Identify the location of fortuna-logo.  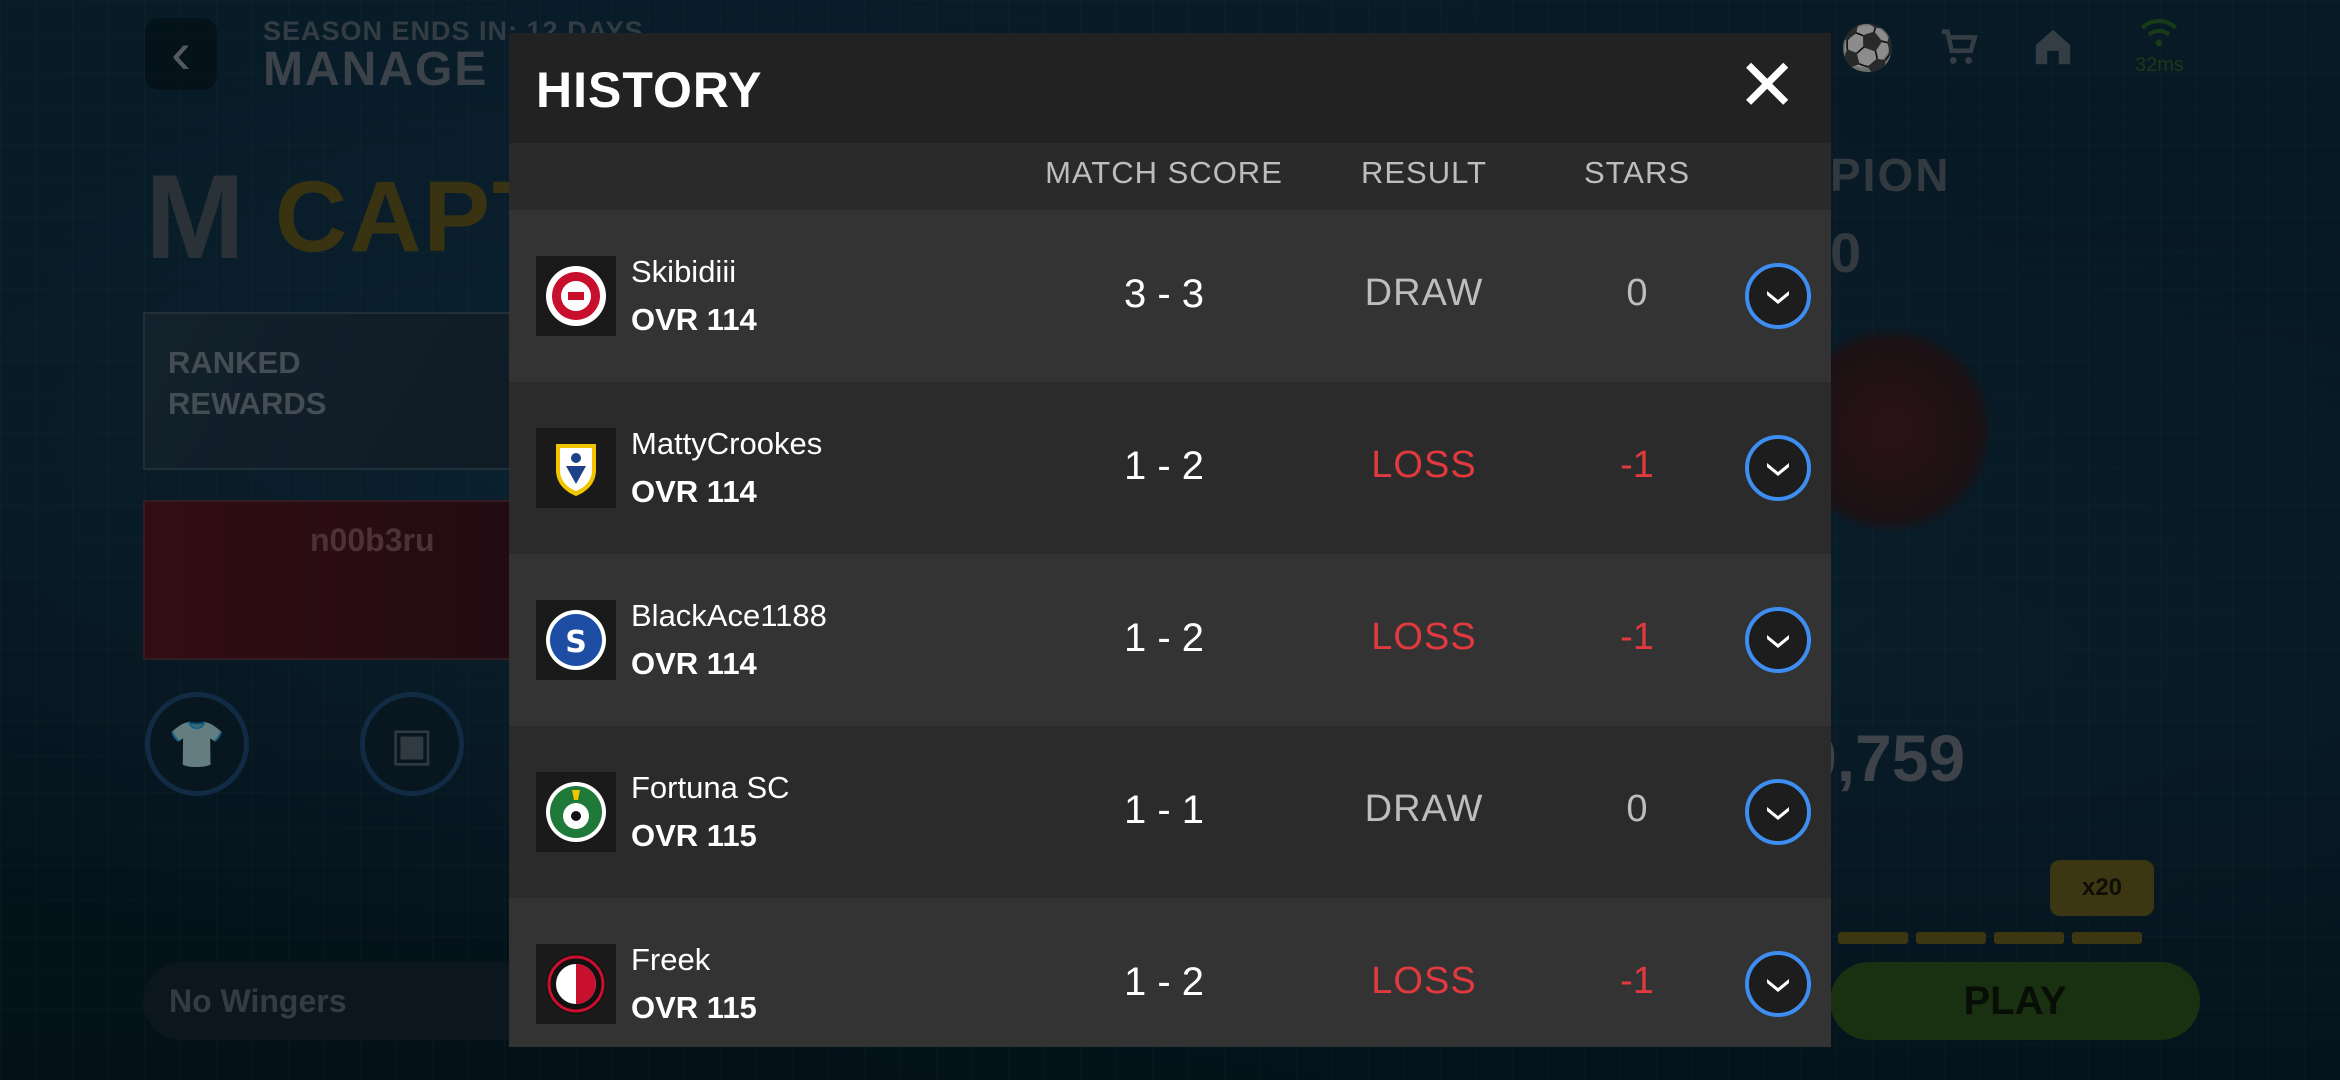
(576, 812).